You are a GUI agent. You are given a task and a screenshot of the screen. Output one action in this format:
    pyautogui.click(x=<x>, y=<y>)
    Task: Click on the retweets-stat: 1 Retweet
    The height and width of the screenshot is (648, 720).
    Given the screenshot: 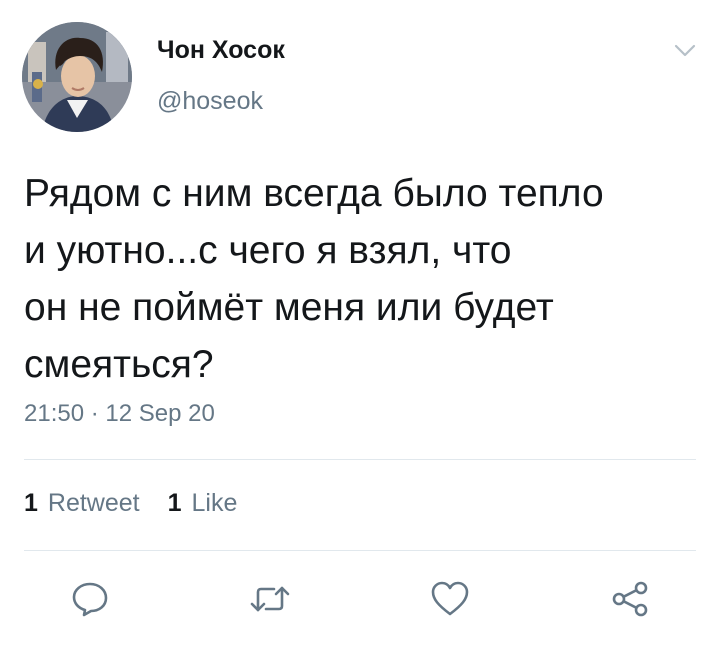 What is the action you would take?
    pyautogui.click(x=82, y=503)
    